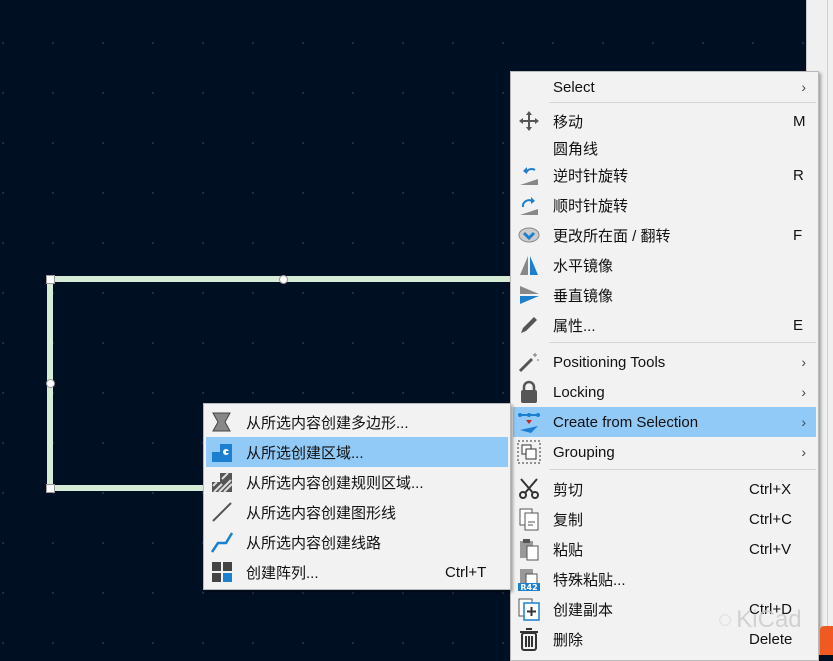  Describe the element at coordinates (568, 520) in the screenshot. I see `menu-item-label: 复制` at that location.